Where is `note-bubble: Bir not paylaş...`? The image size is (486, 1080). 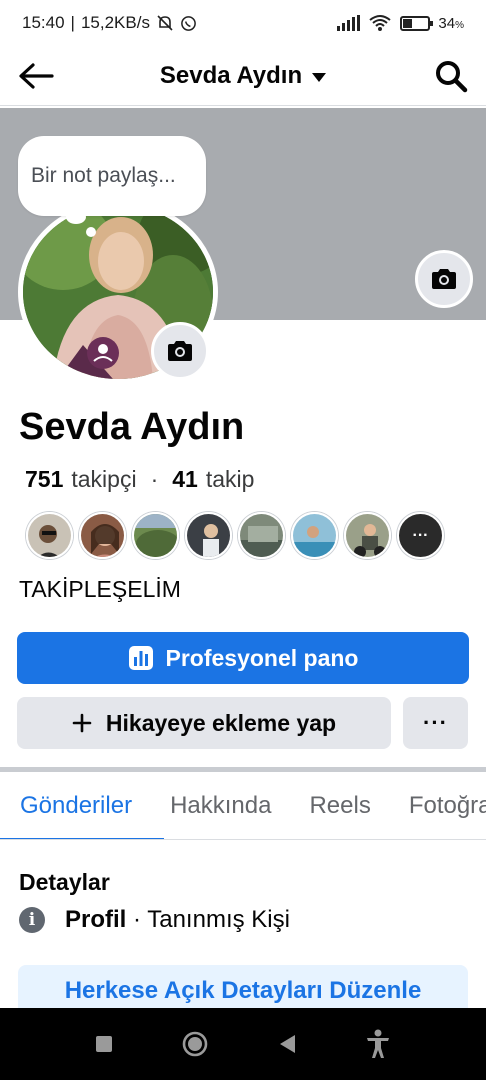 note-bubble: Bir not paylaş... is located at coordinates (112, 176).